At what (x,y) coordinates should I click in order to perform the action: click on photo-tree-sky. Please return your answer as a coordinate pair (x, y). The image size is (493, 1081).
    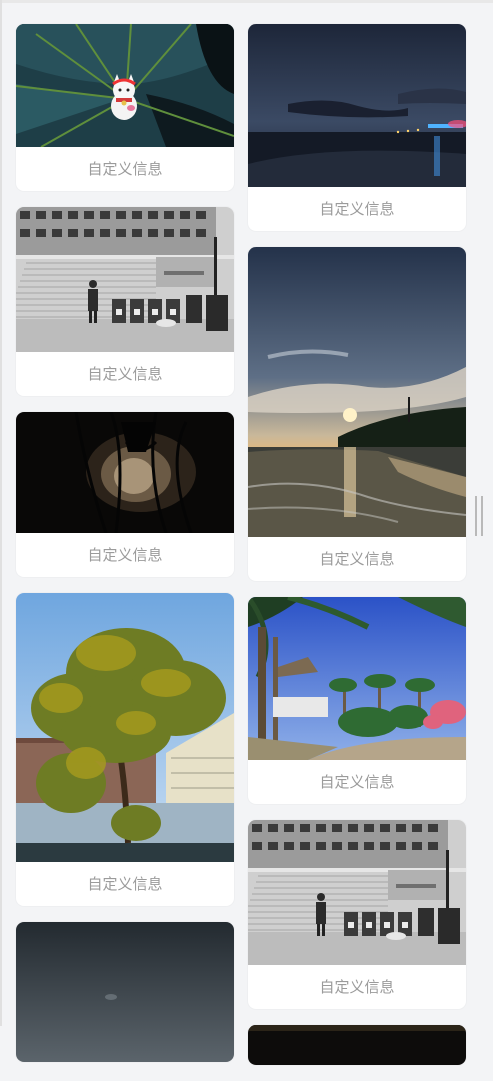
    Looking at the image, I should click on (125, 727).